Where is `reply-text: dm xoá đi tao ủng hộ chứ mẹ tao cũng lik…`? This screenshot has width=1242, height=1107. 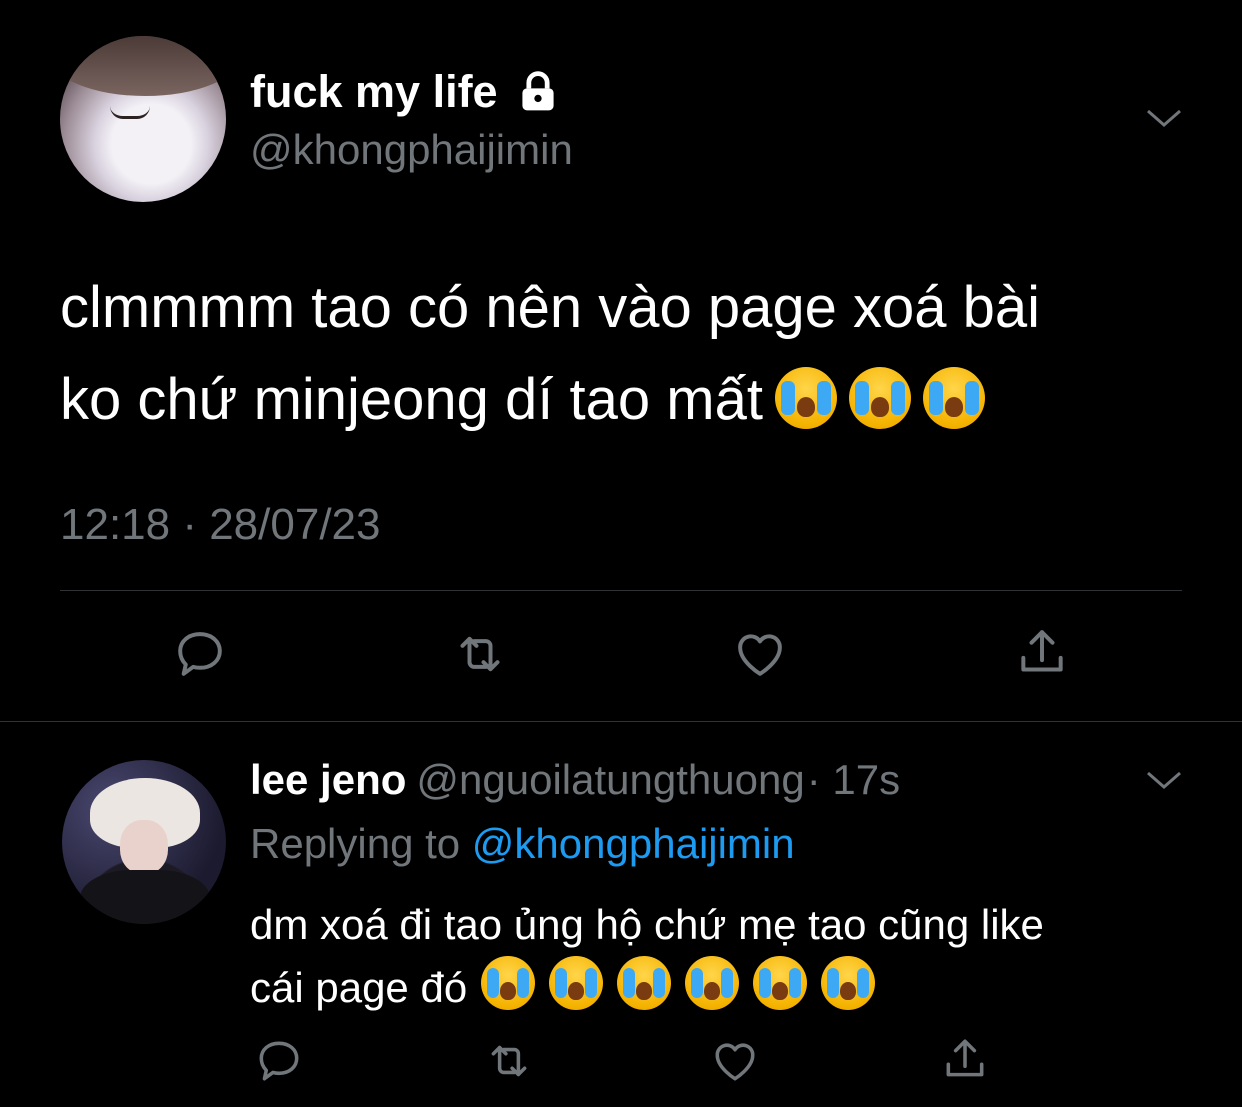 reply-text: dm xoá đi tao ủng hộ chứ mẹ tao cũng lik… is located at coordinates (730, 956).